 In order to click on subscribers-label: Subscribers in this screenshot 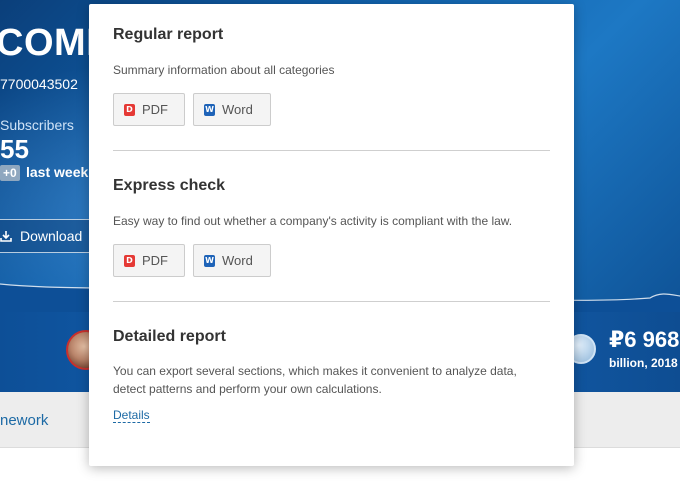, I will do `click(37, 125)`.